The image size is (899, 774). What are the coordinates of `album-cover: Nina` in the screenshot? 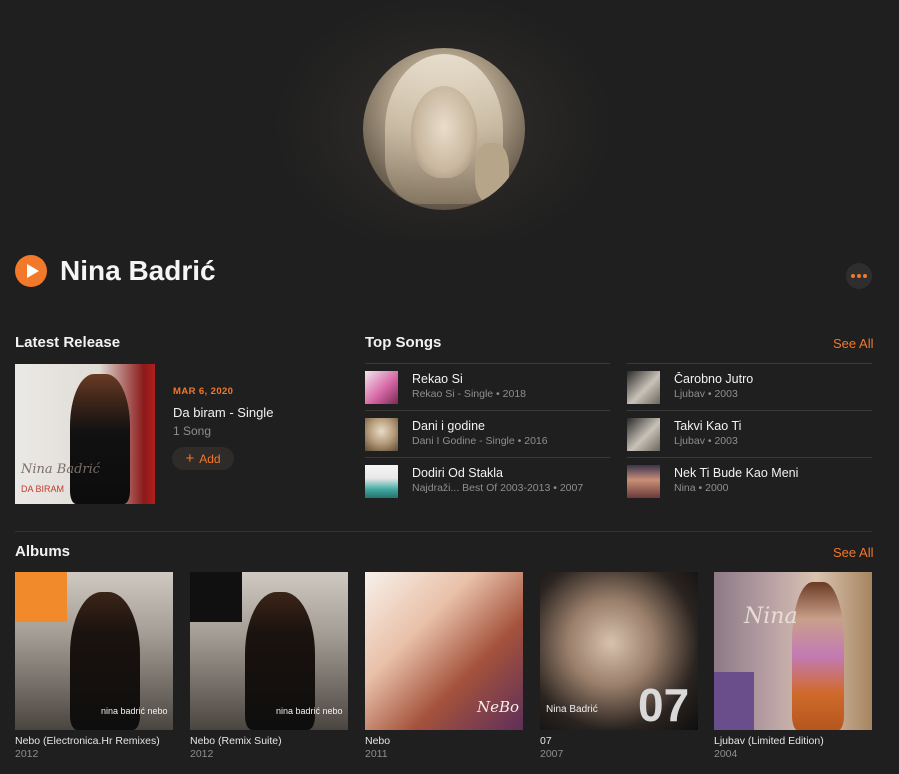 It's located at (793, 651).